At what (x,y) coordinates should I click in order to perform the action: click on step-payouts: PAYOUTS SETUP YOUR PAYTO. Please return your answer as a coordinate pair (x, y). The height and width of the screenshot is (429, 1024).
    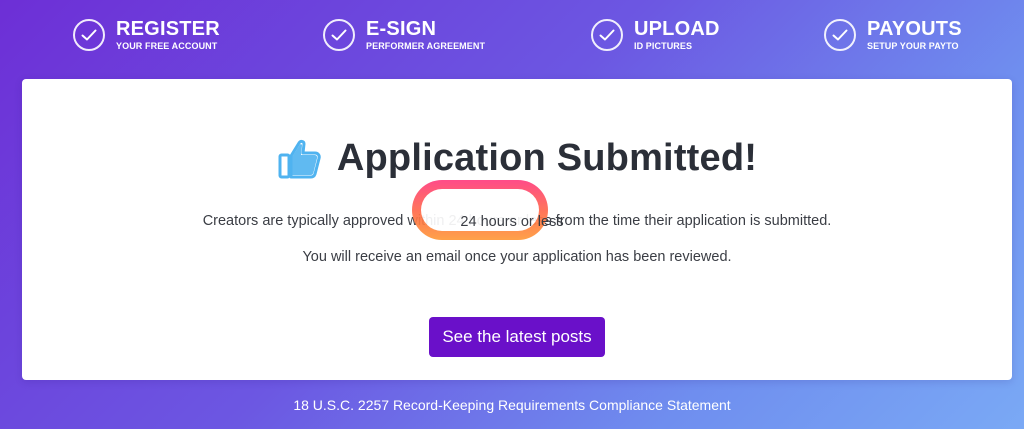
    Looking at the image, I should click on (893, 35).